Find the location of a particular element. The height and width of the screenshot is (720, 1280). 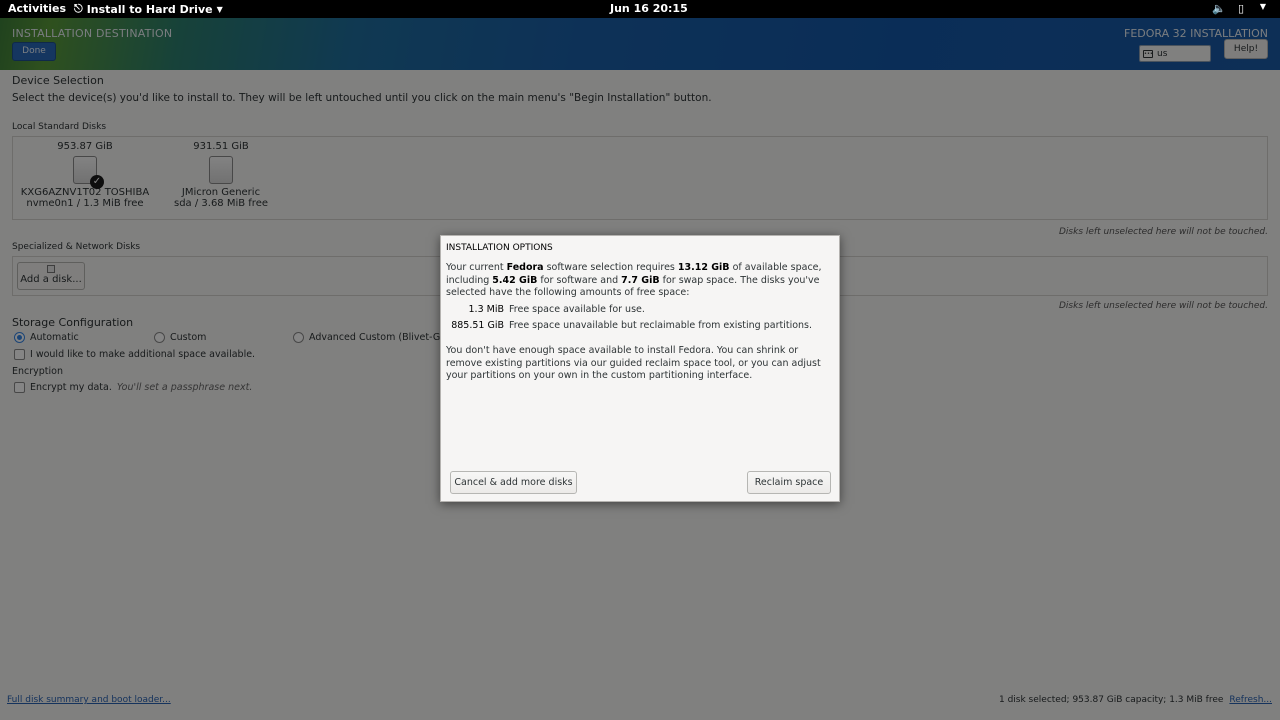

free-space-amount: 1.3 MiB is located at coordinates (486, 309).